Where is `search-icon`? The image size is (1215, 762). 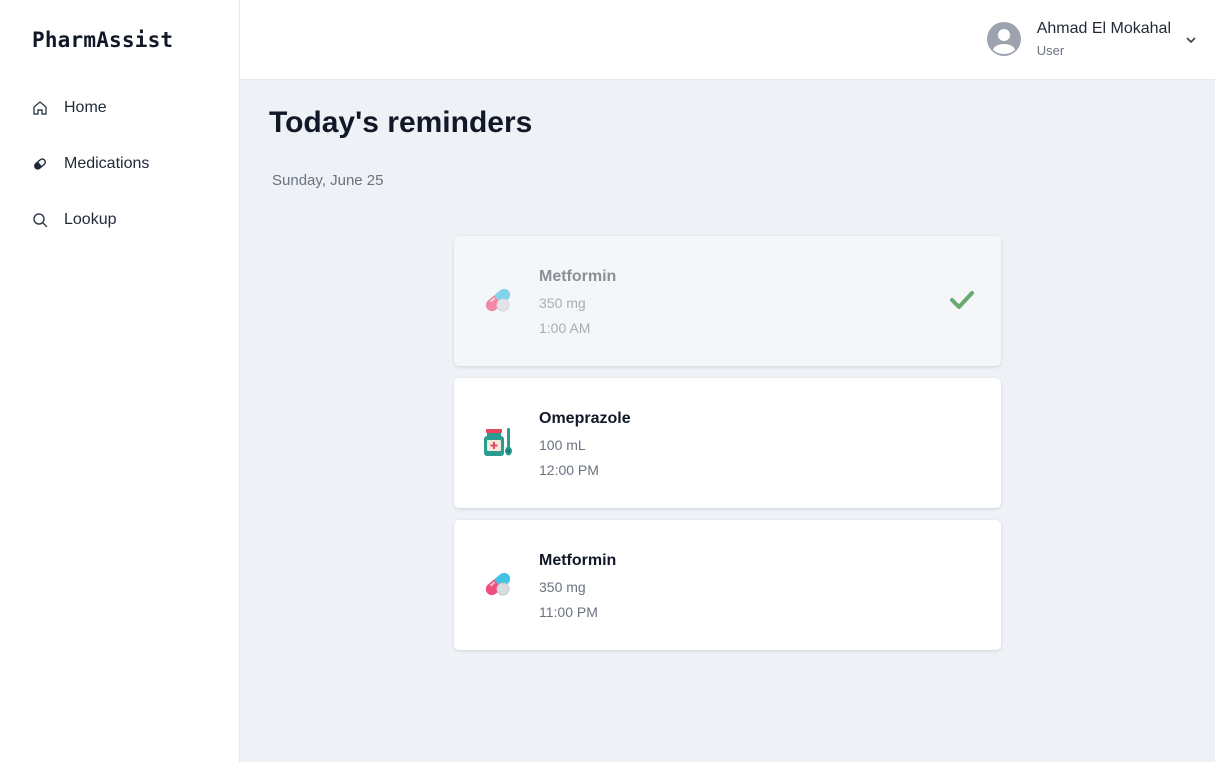 search-icon is located at coordinates (40, 220).